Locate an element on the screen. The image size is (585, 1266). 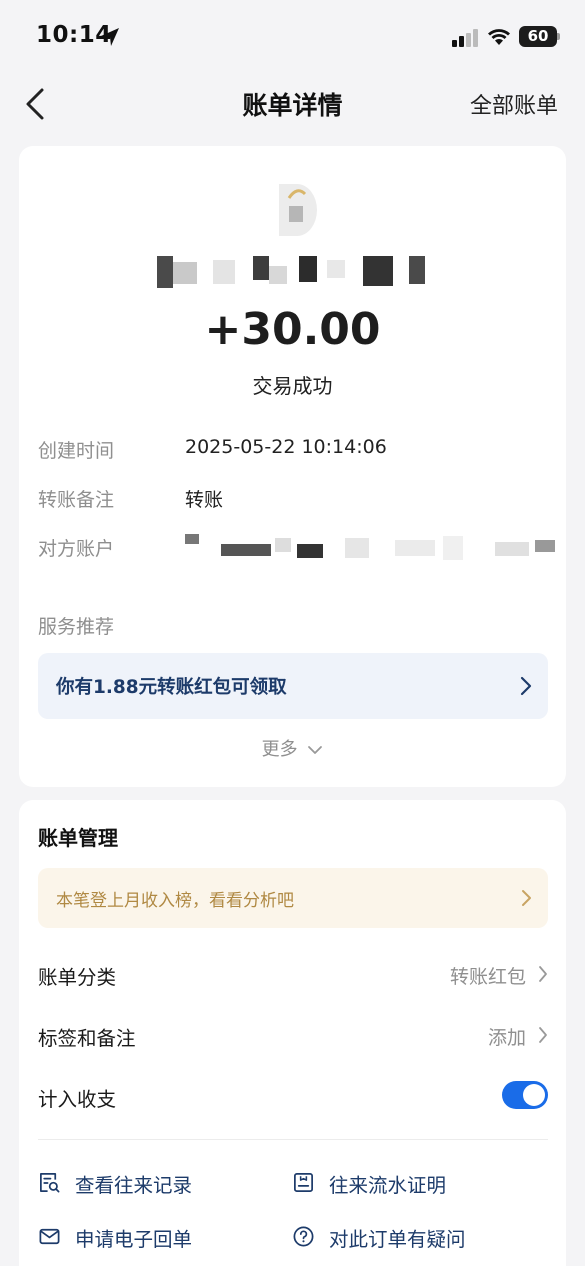
statement-icon is located at coordinates (303, 1182).